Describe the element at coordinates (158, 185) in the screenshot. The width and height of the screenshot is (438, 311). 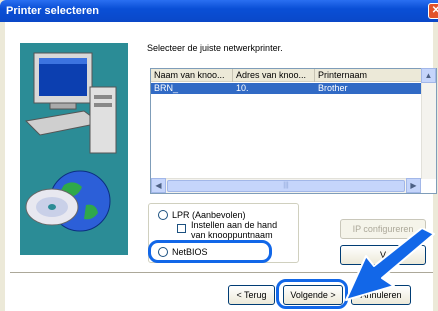
I see `scroll-left-icon: ◀` at that location.